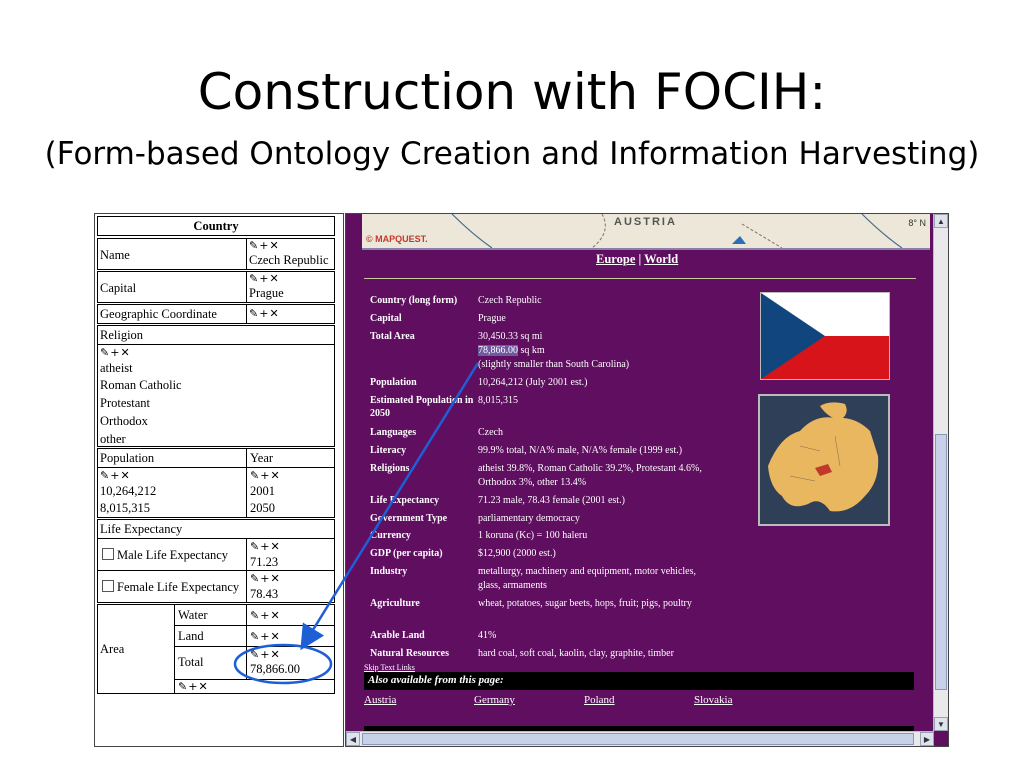 This screenshot has height=768, width=1024. I want to click on neighbor-link-austria: Austria, so click(380, 700).